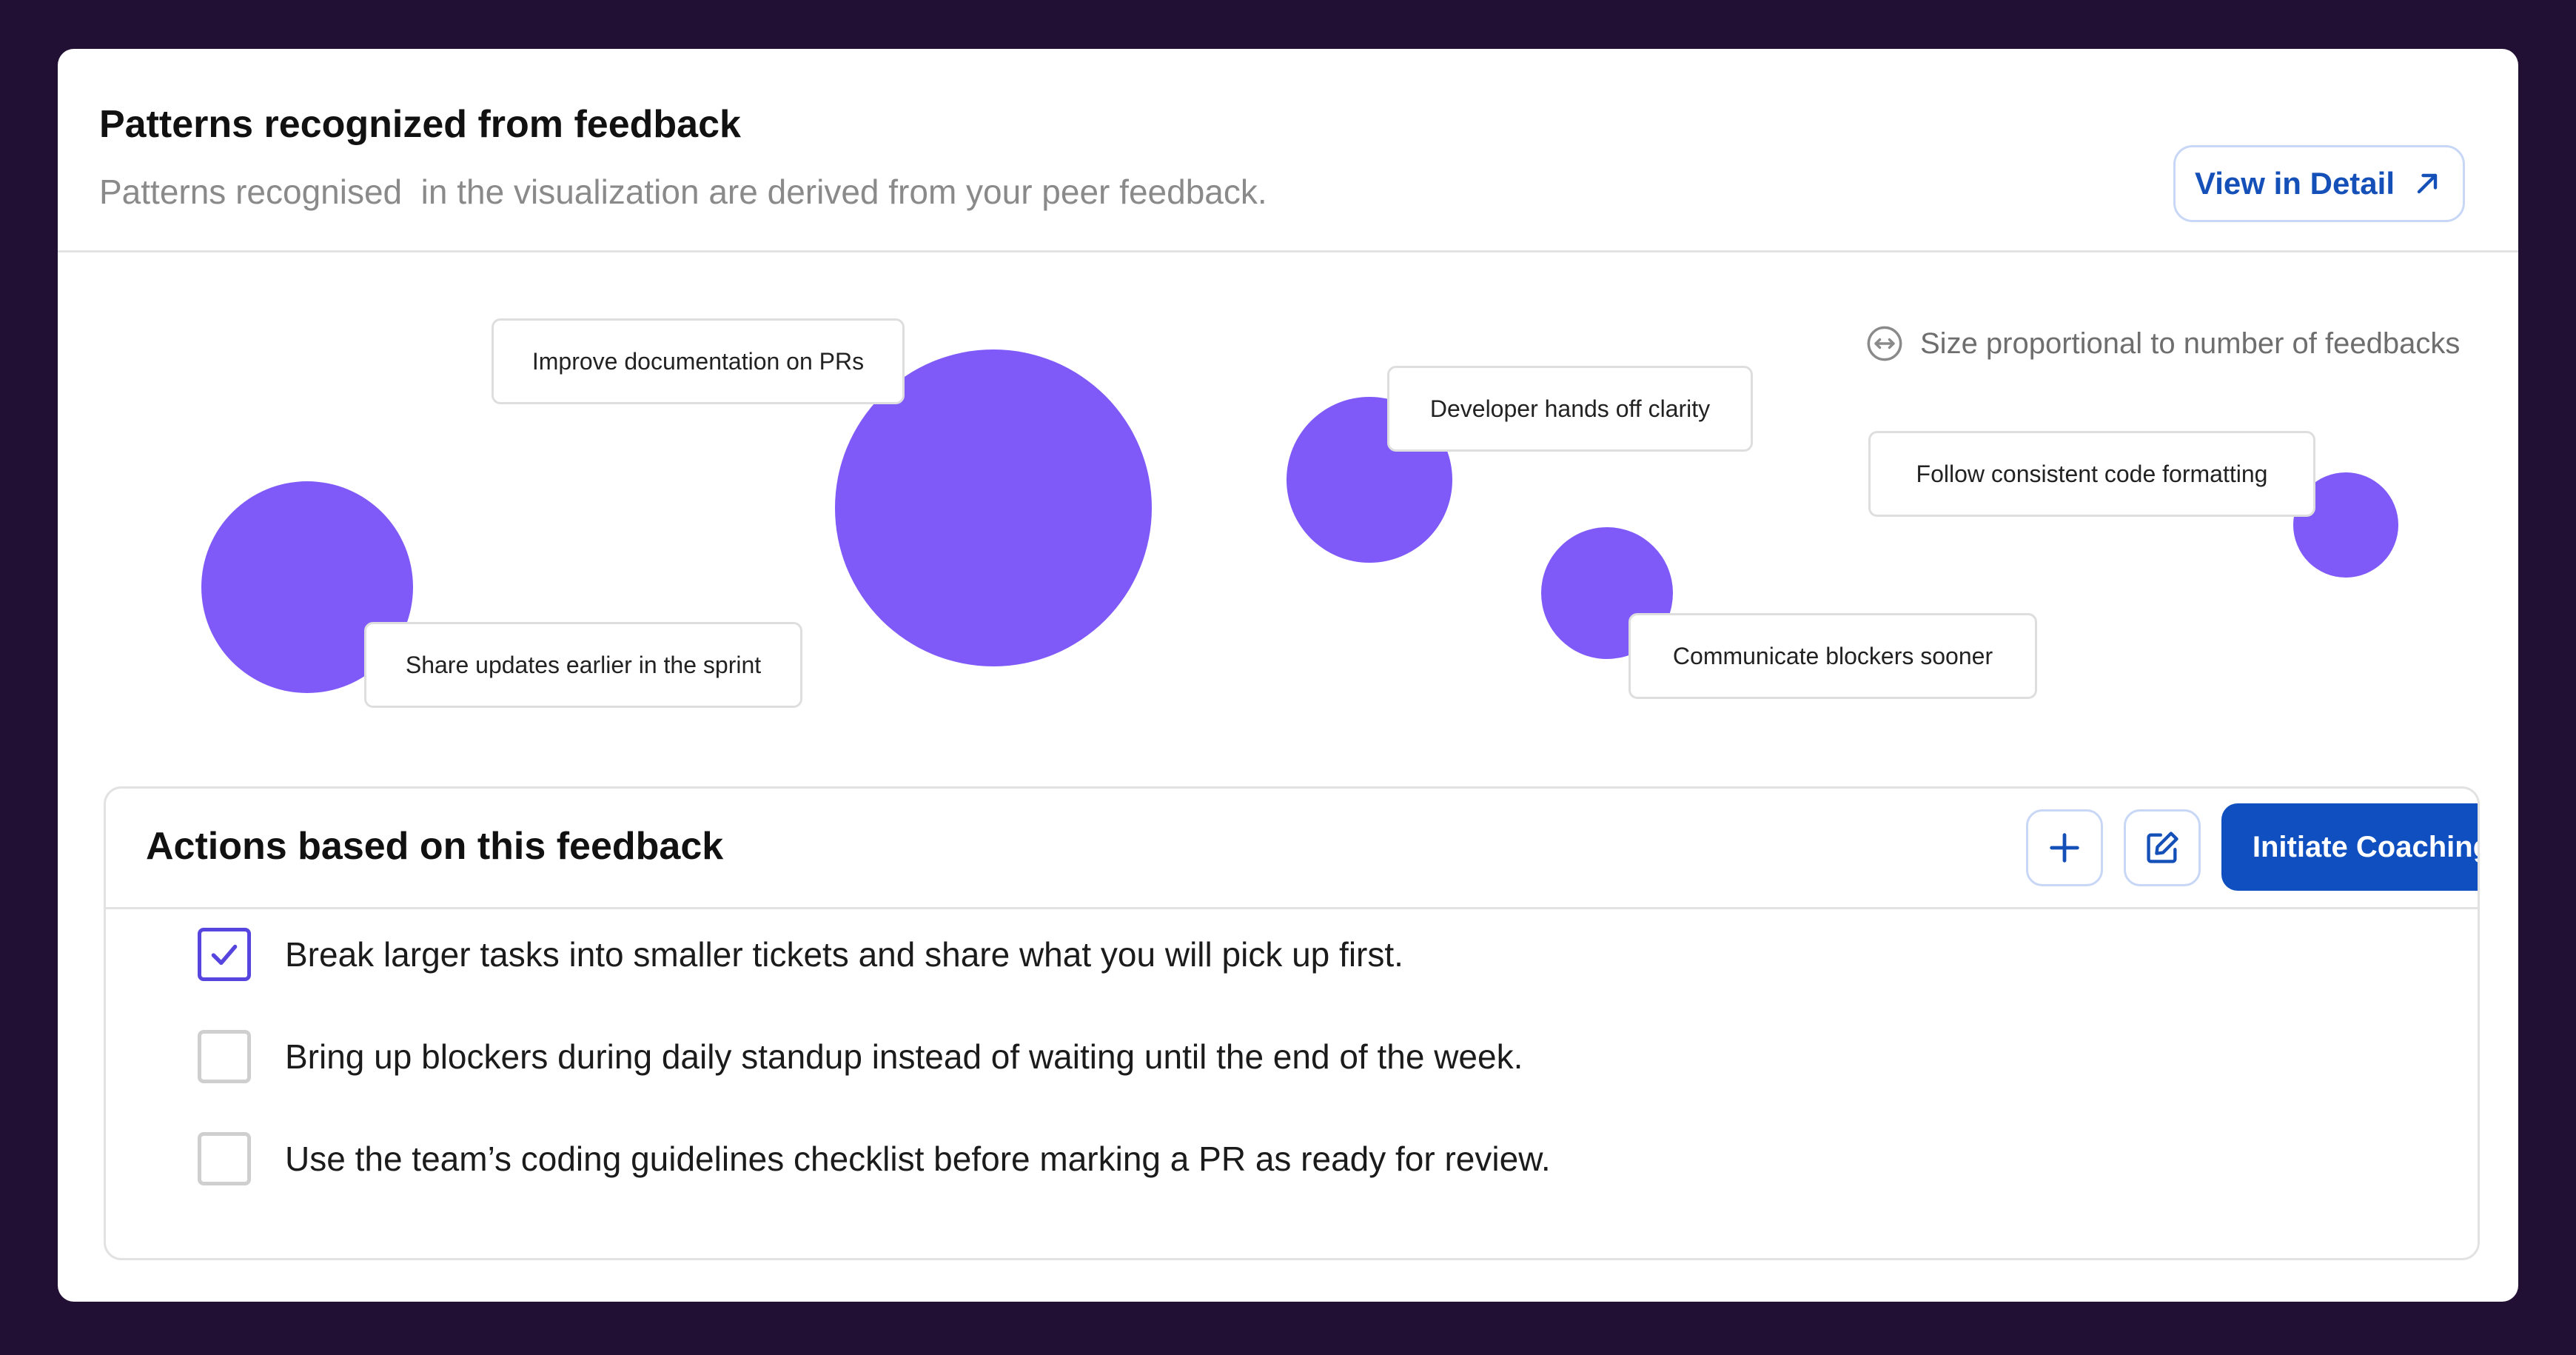 This screenshot has width=2576, height=1355. Describe the element at coordinates (2091, 474) in the screenshot. I see `pattern-label-code-formatting: Follow consistent code formatting` at that location.